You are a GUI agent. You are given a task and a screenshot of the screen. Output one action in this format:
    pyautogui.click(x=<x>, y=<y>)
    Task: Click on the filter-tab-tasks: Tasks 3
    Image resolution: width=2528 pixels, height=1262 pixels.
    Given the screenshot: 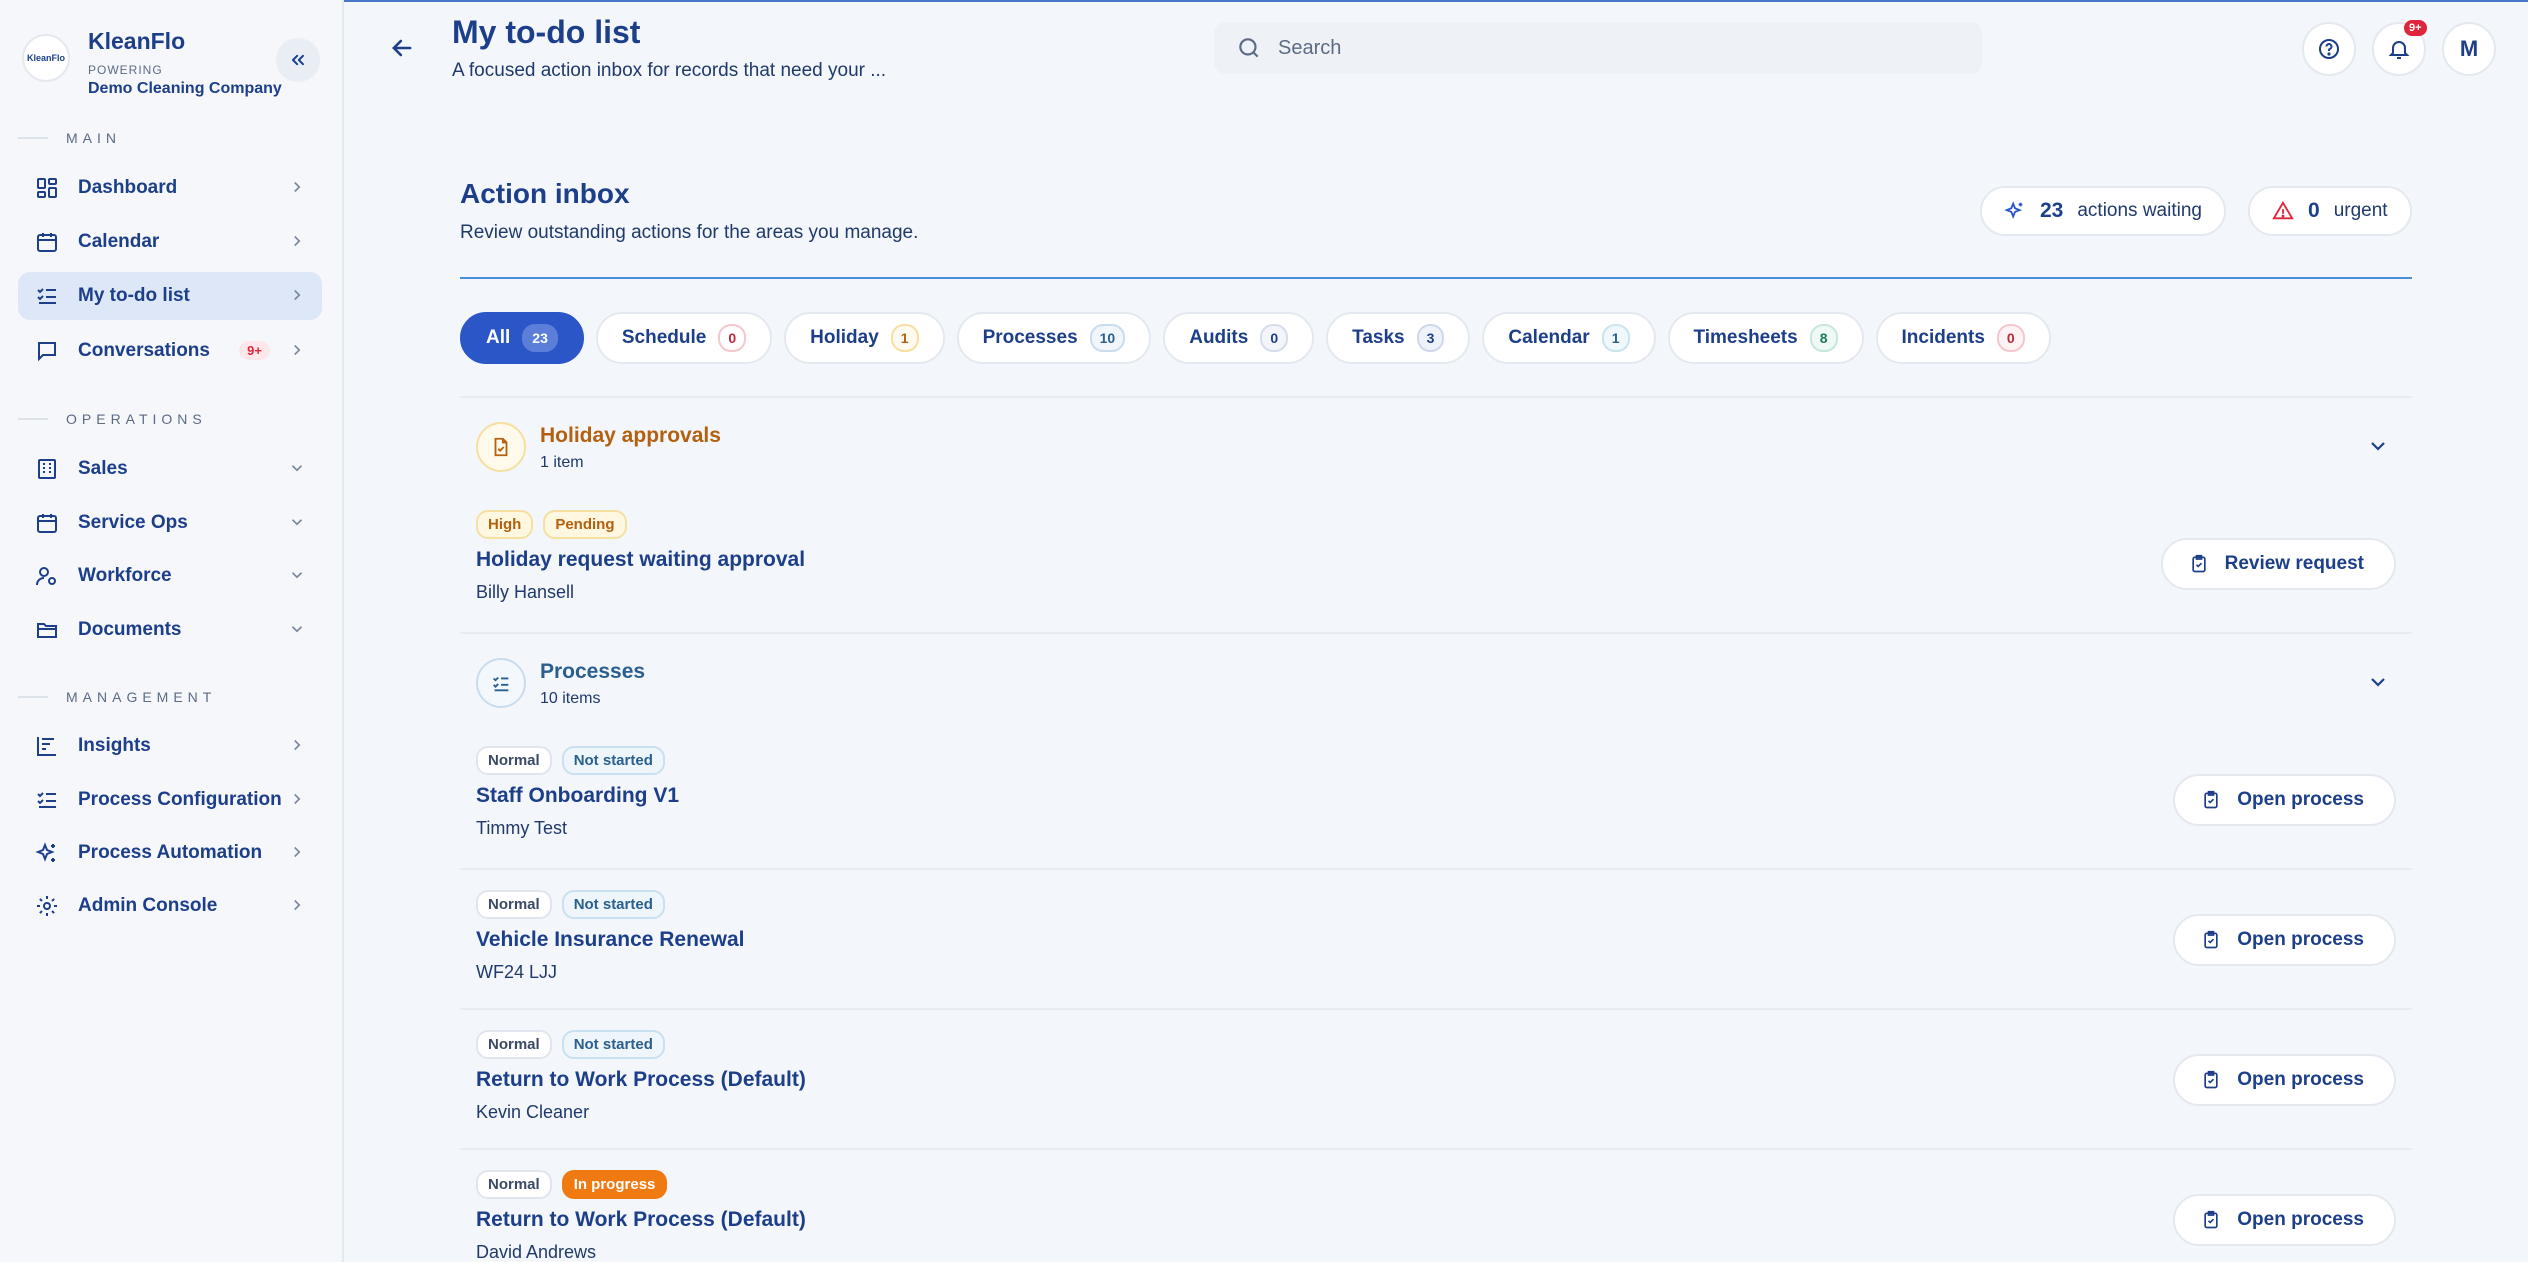 What is the action you would take?
    pyautogui.click(x=1398, y=338)
    